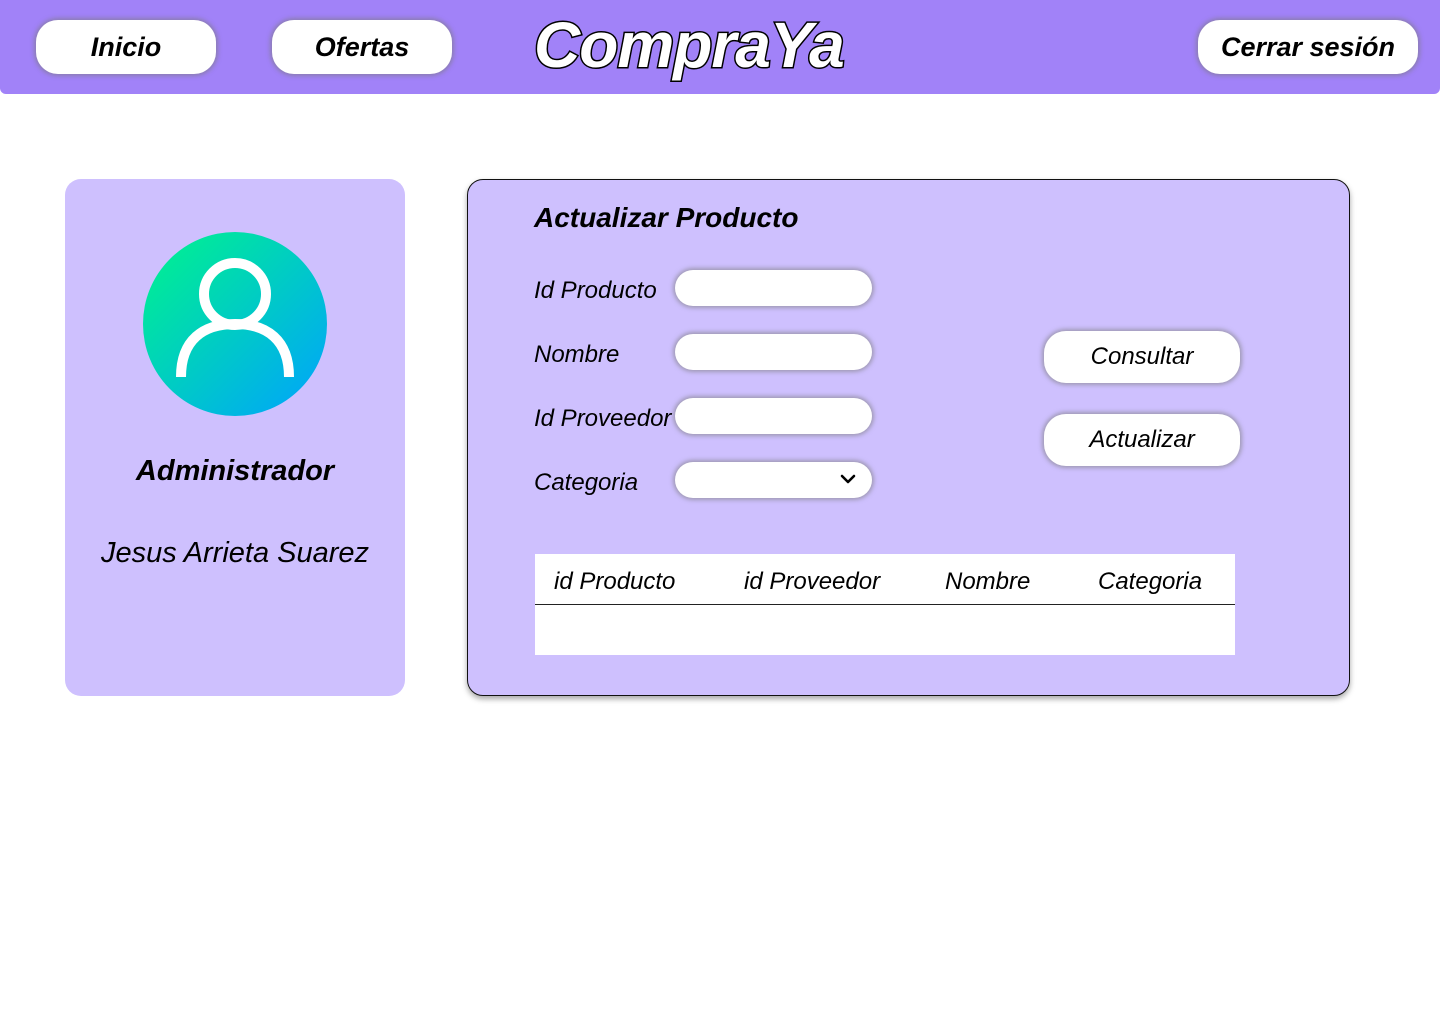 The image size is (1440, 1024). What do you see at coordinates (603, 418) in the screenshot?
I see `id-proveedor-label: Id Proveedor` at bounding box center [603, 418].